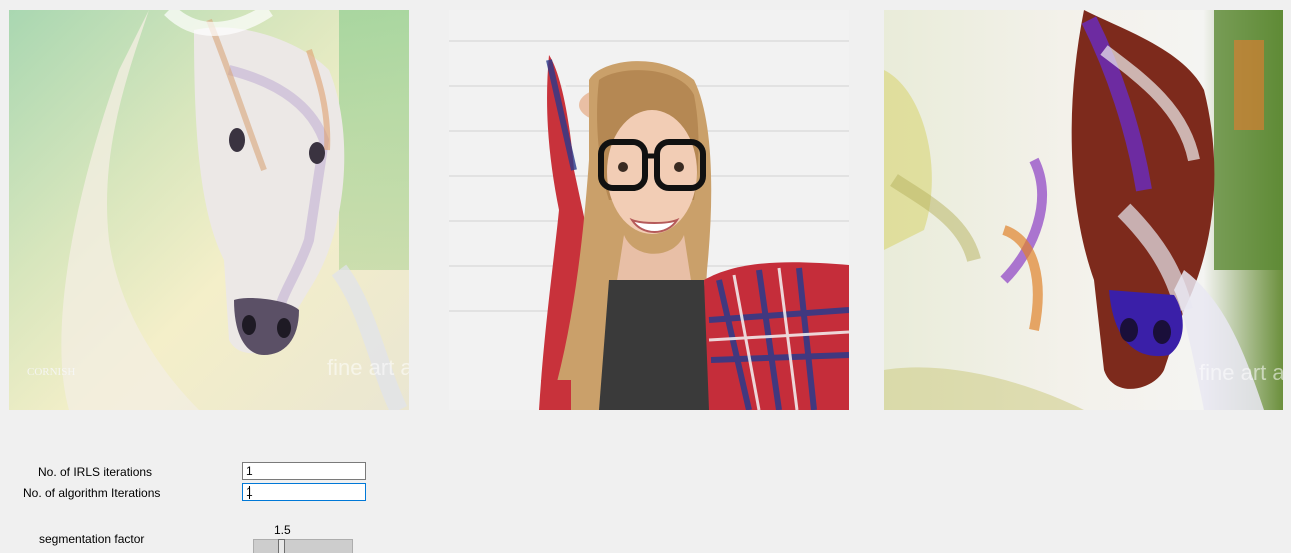 The height and width of the screenshot is (553, 1291). Describe the element at coordinates (368, 367) in the screenshot. I see `style-watermark: fine art america` at that location.